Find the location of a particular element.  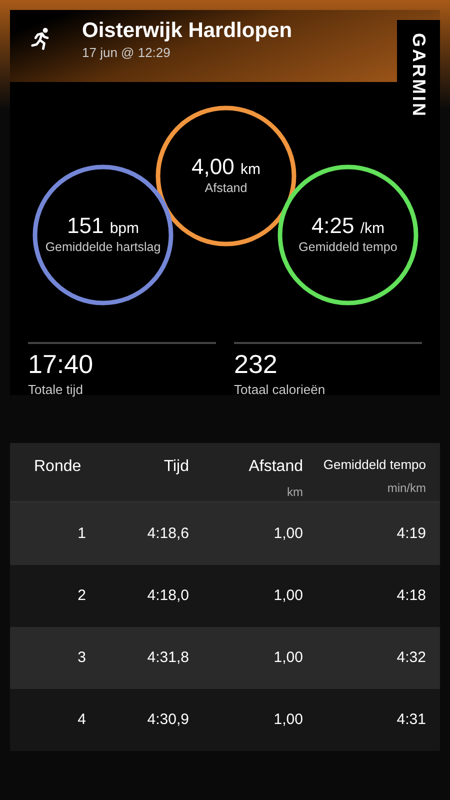

table-cell-text: 4:31 is located at coordinates (411, 720).